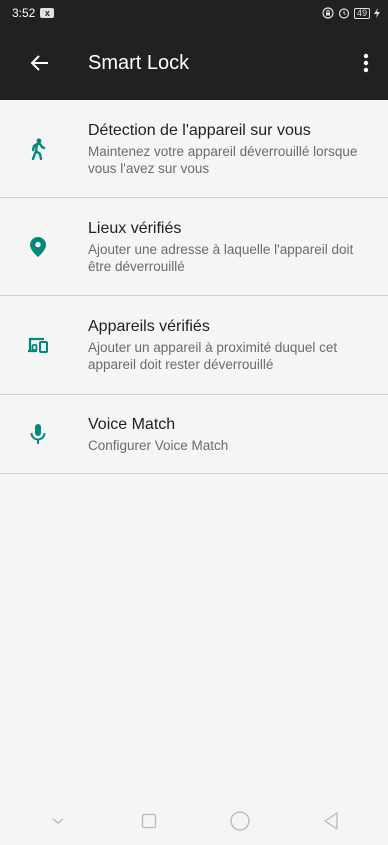 This screenshot has width=388, height=845. Describe the element at coordinates (47, 13) in the screenshot. I see `notification-badge-icon: x` at that location.